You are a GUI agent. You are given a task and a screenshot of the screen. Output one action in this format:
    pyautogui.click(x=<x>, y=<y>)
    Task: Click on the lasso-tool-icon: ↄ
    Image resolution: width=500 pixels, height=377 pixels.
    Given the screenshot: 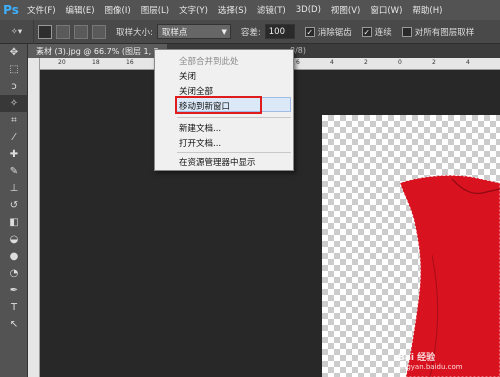 What is the action you would take?
    pyautogui.click(x=14, y=86)
    